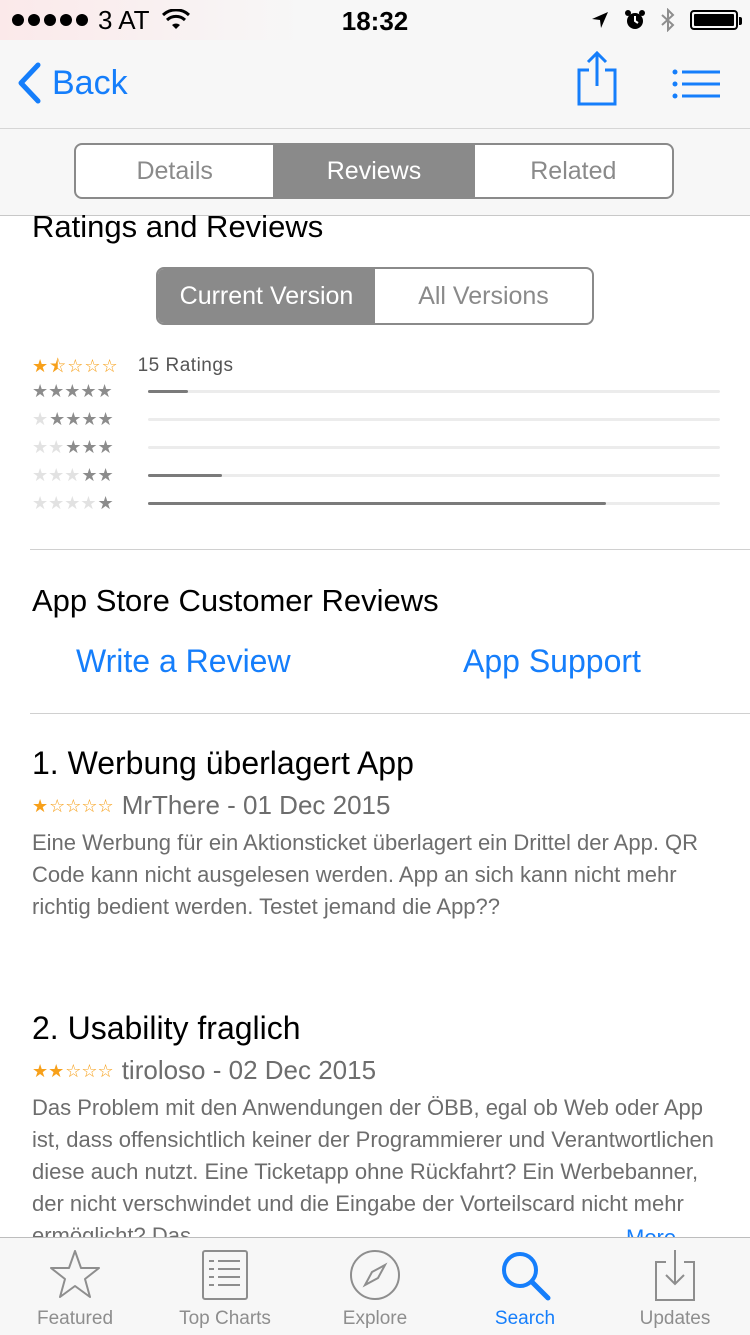 This screenshot has height=1335, width=750. I want to click on rating-bar-2: ★★★ ★★, so click(377, 475).